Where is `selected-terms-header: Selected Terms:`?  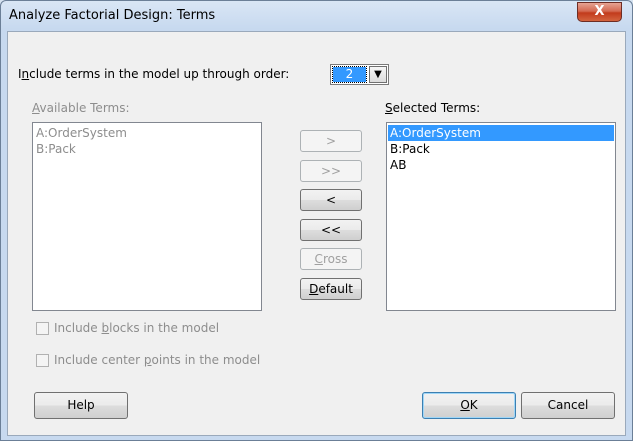
selected-terms-header: Selected Terms: is located at coordinates (433, 108).